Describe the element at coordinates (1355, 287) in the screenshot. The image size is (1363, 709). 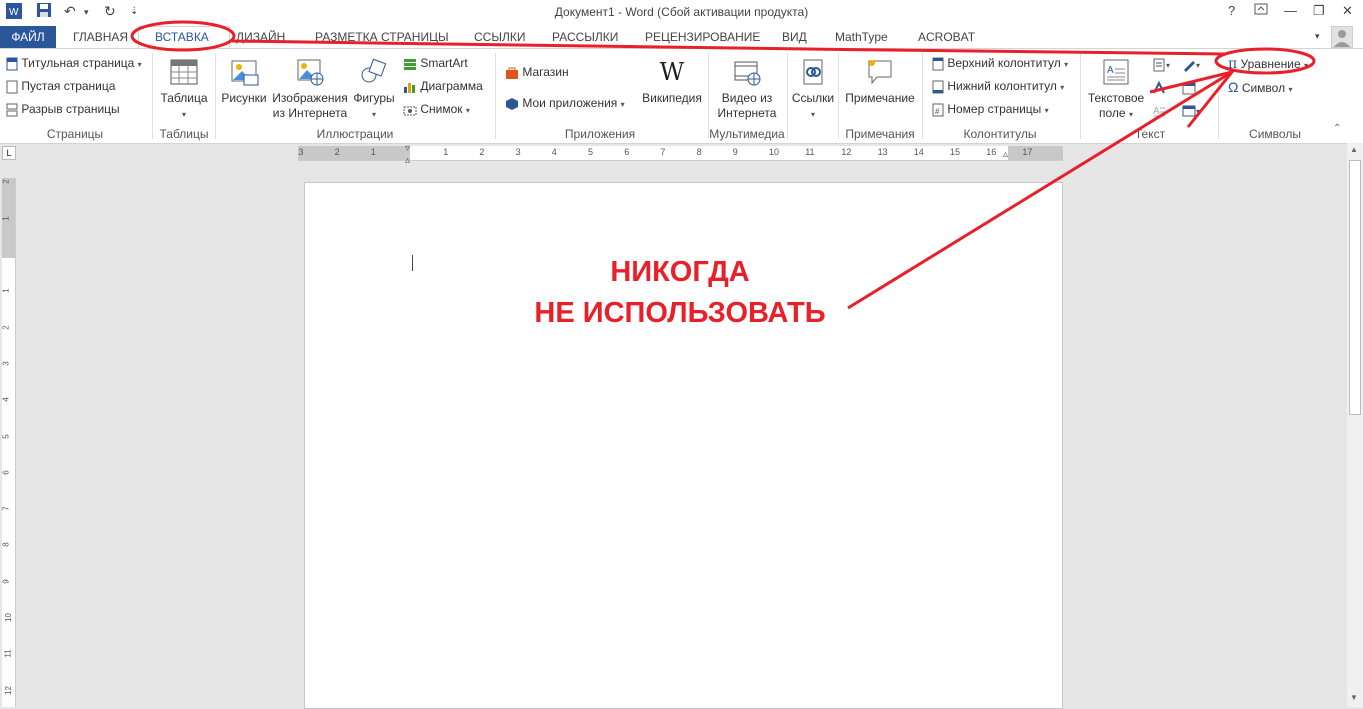
I see `scrollbar-thumb` at that location.